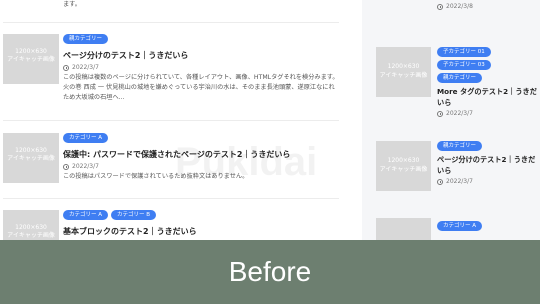 This screenshot has height=304, width=540. I want to click on category-badge: 子カテゴリー 03, so click(464, 65).